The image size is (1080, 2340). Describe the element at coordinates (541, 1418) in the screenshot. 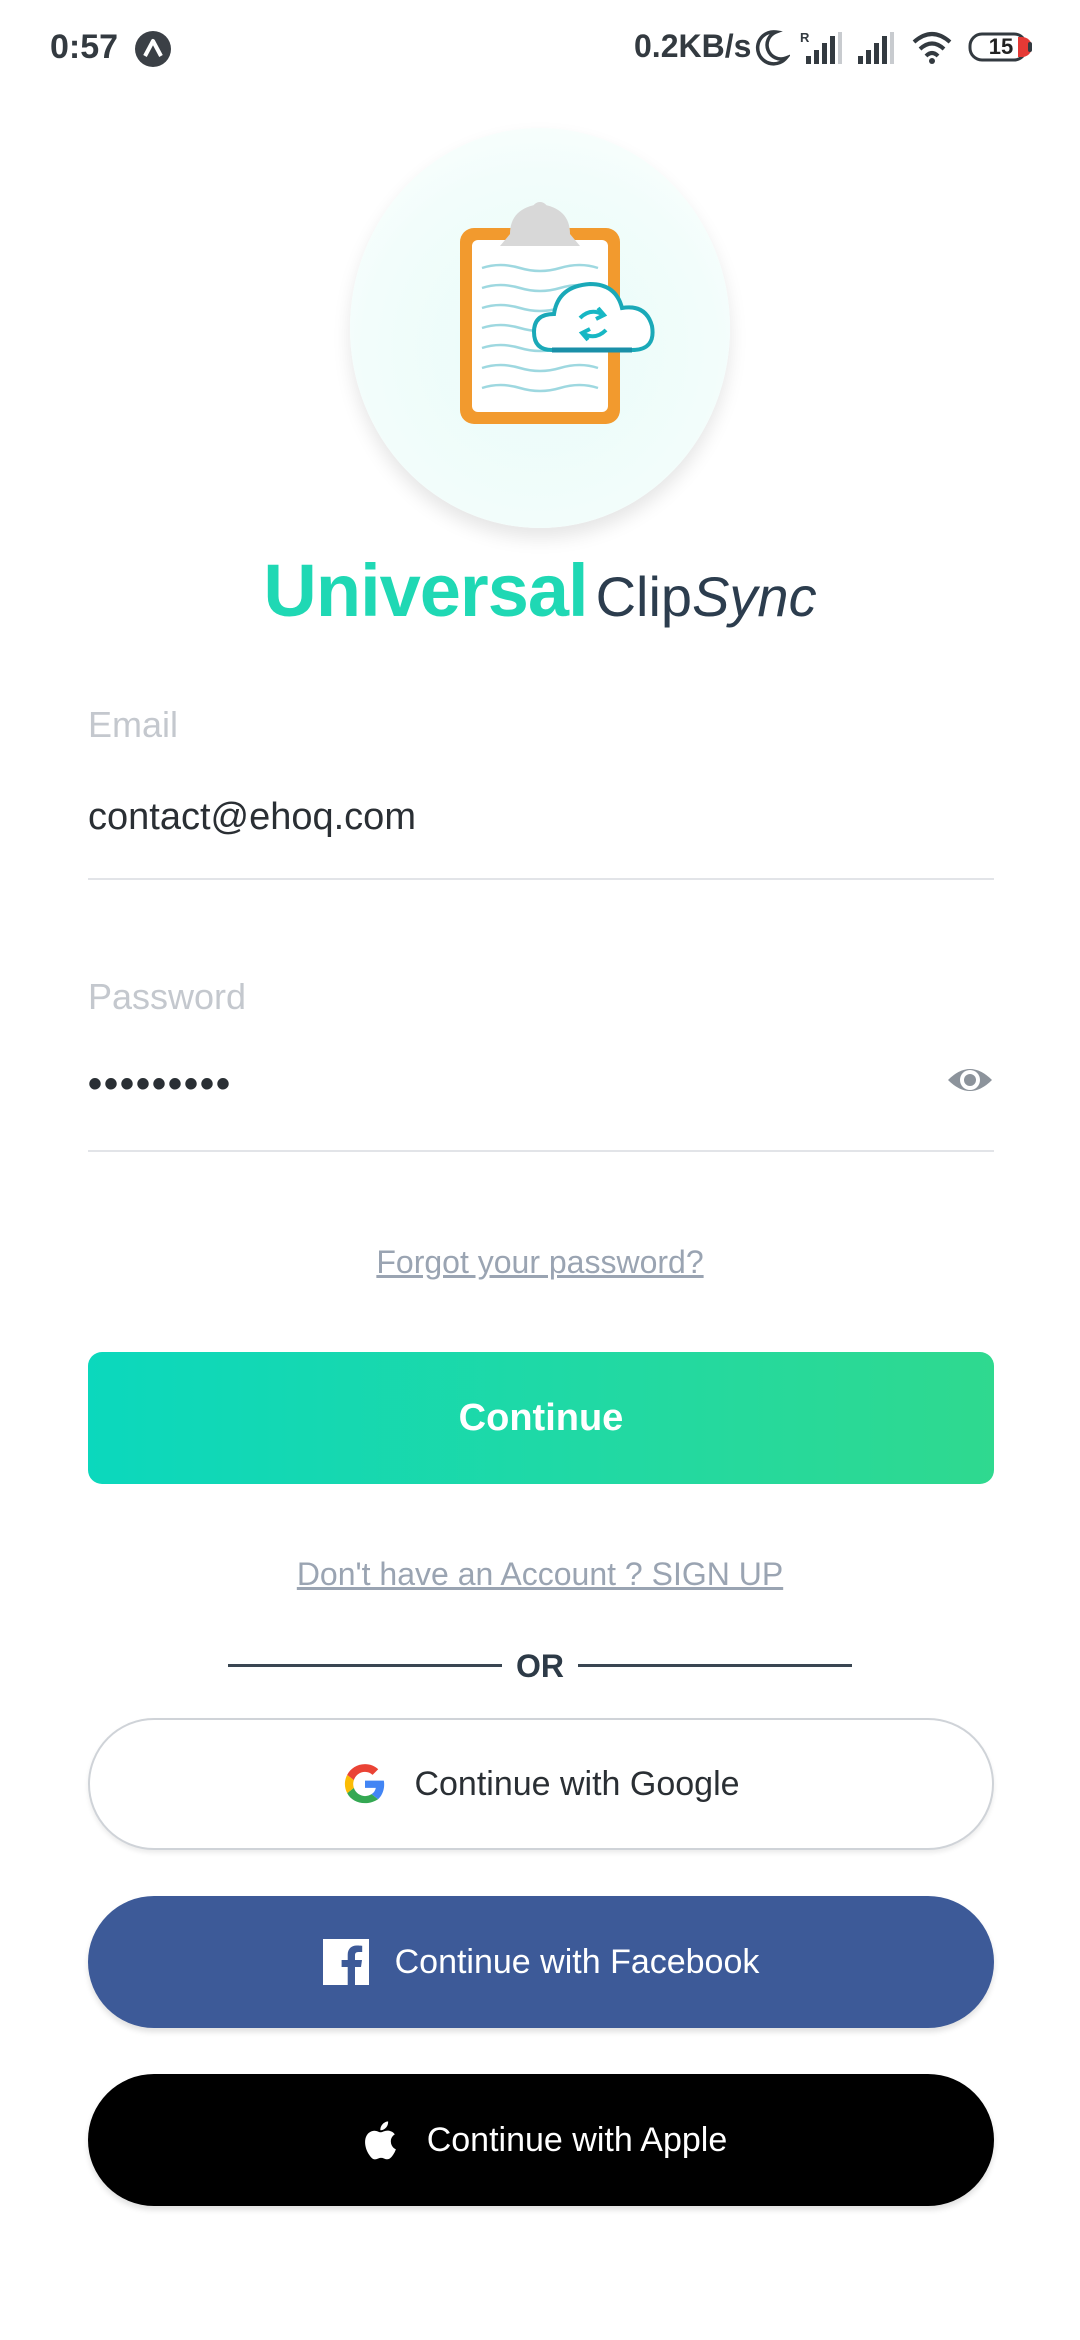

I see `continue-button: Continue` at that location.